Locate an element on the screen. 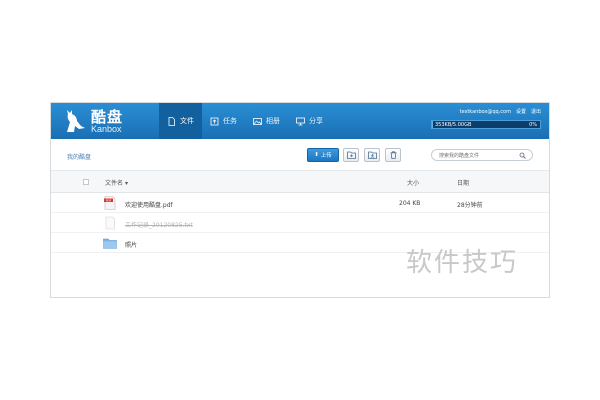 The width and height of the screenshot is (600, 400). search-input is located at coordinates (479, 155).